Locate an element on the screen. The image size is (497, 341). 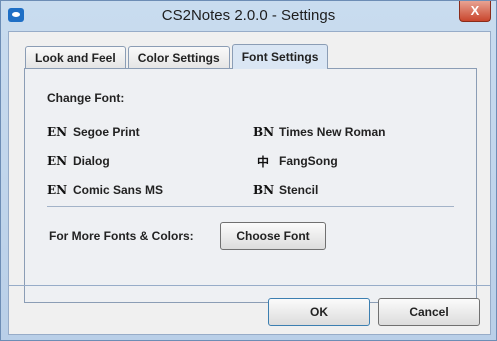
font-option-label: Segoe Print is located at coordinates (106, 132).